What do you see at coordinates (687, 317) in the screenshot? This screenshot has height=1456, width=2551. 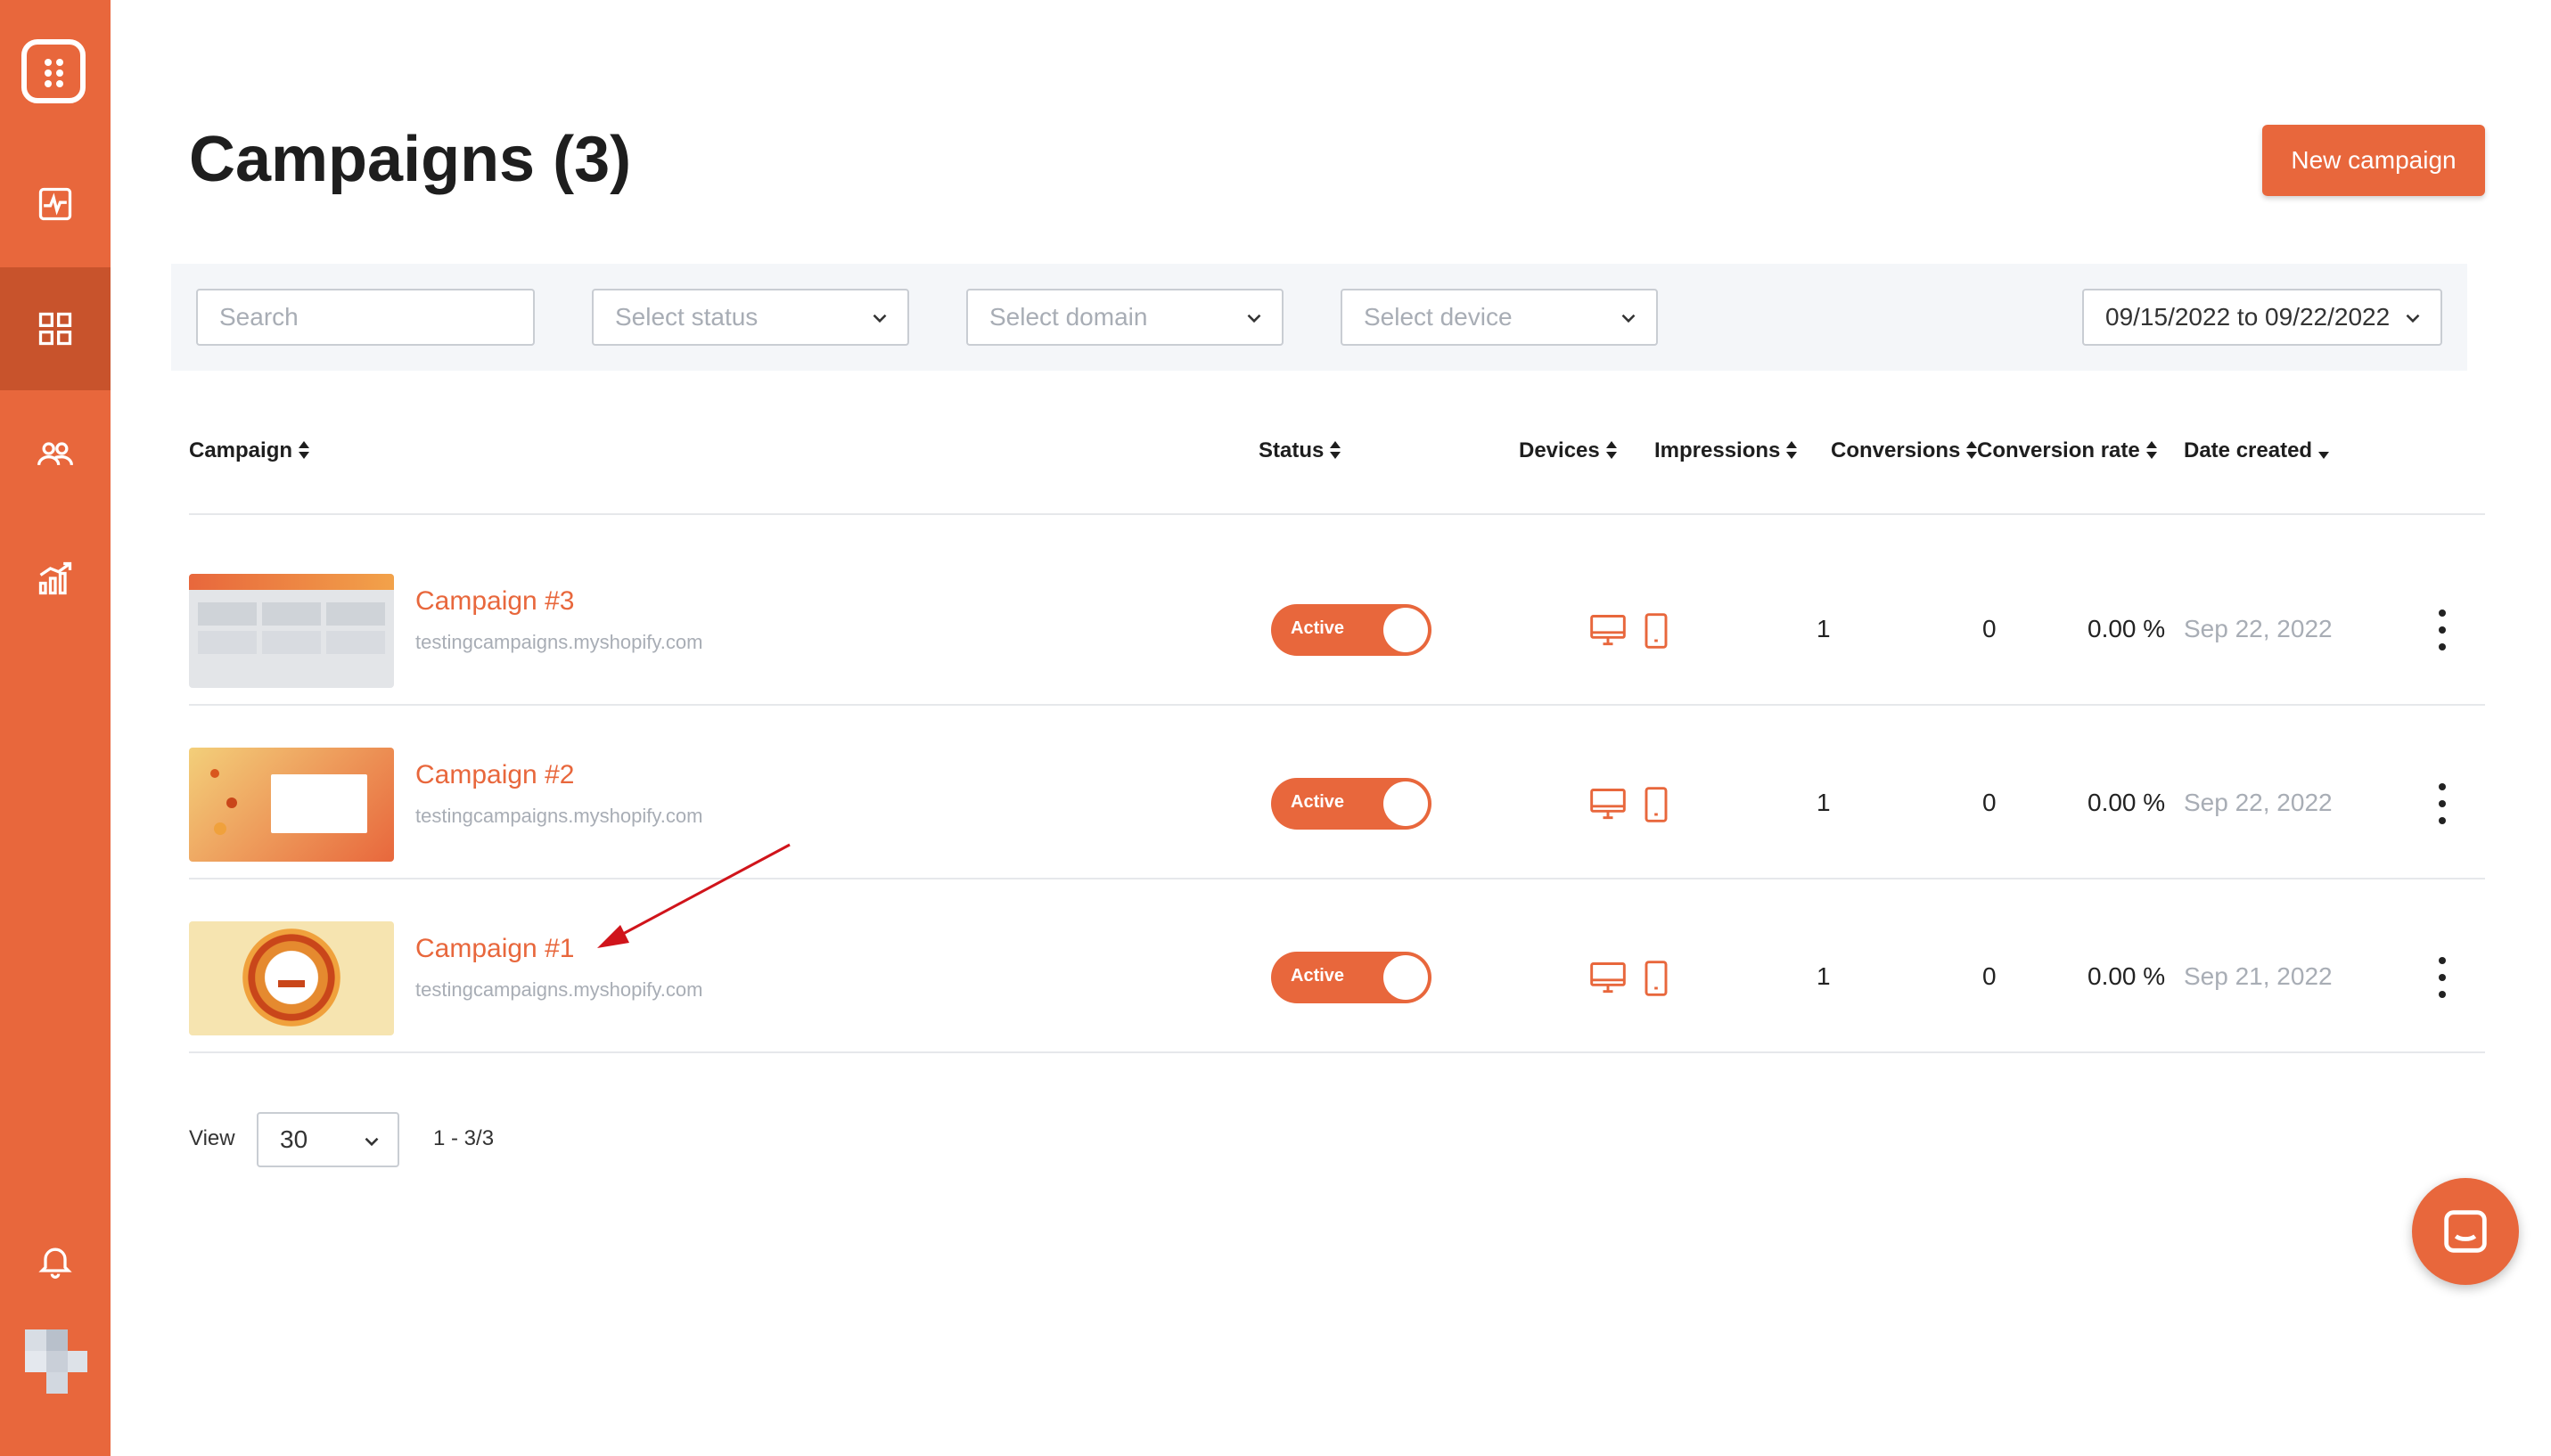 I see `status-placeholder: Select status` at bounding box center [687, 317].